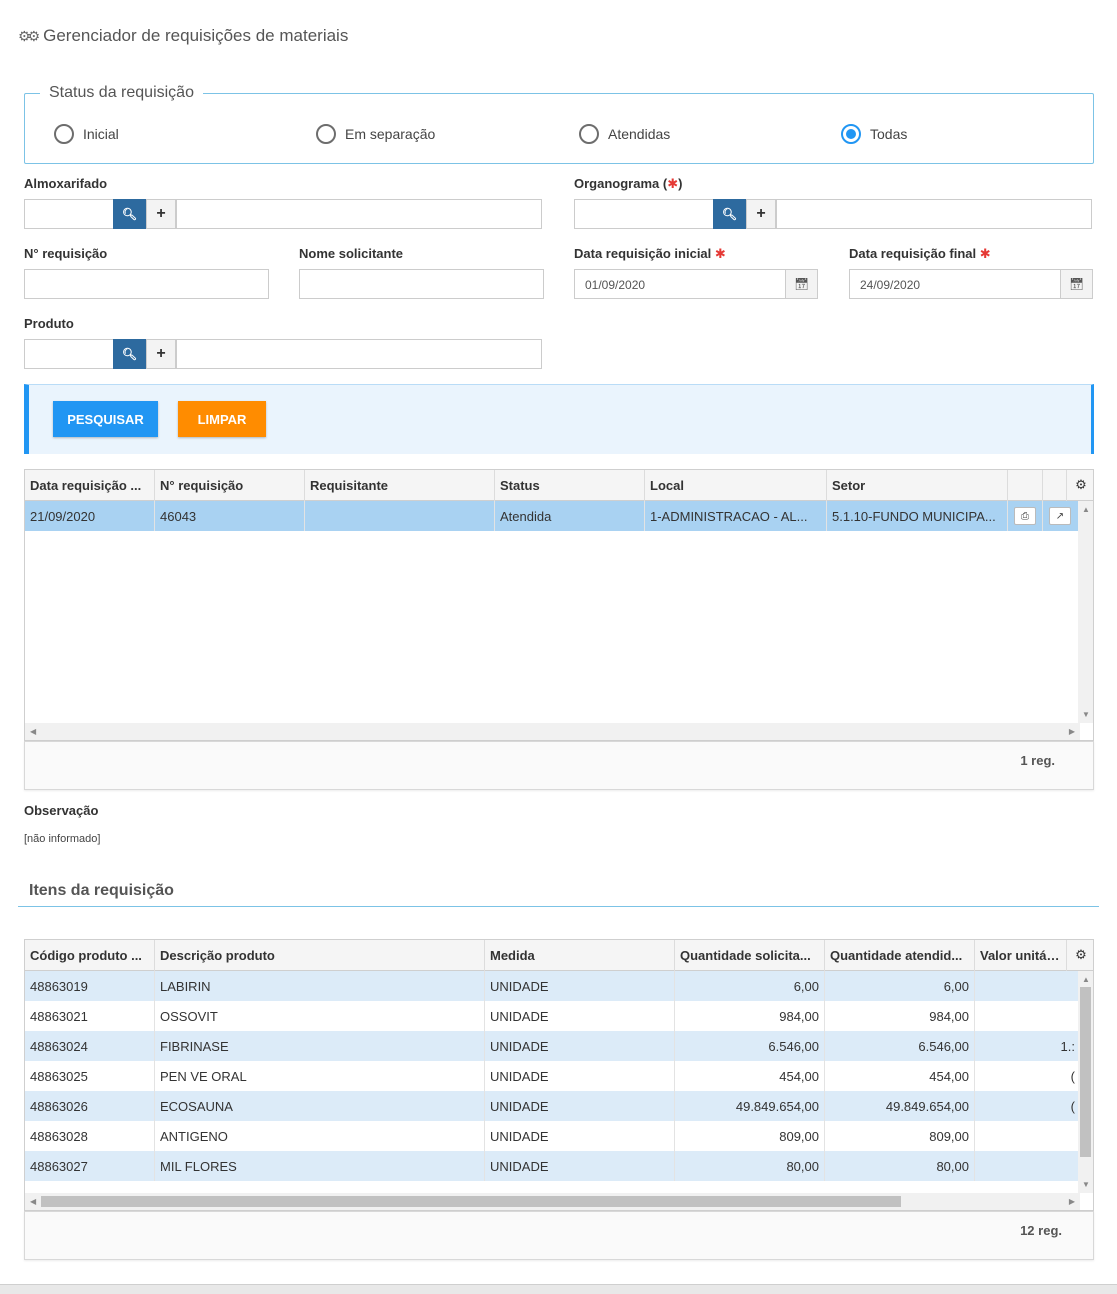 This screenshot has height=1294, width=1117. I want to click on almoxarifado-label: Almoxarifado, so click(66, 183).